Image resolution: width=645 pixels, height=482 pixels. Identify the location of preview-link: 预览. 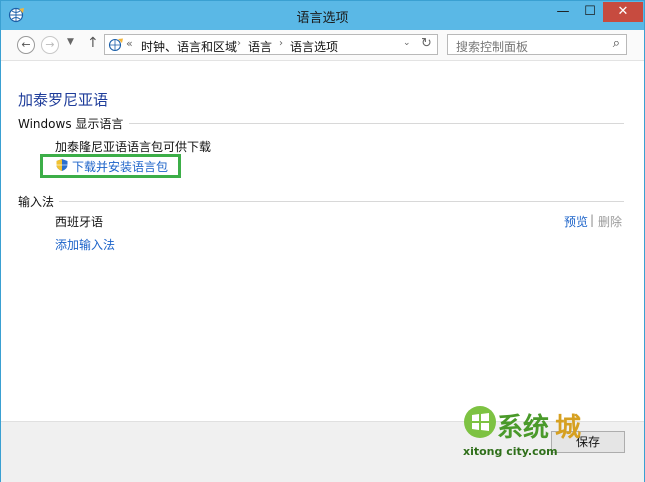
(576, 221).